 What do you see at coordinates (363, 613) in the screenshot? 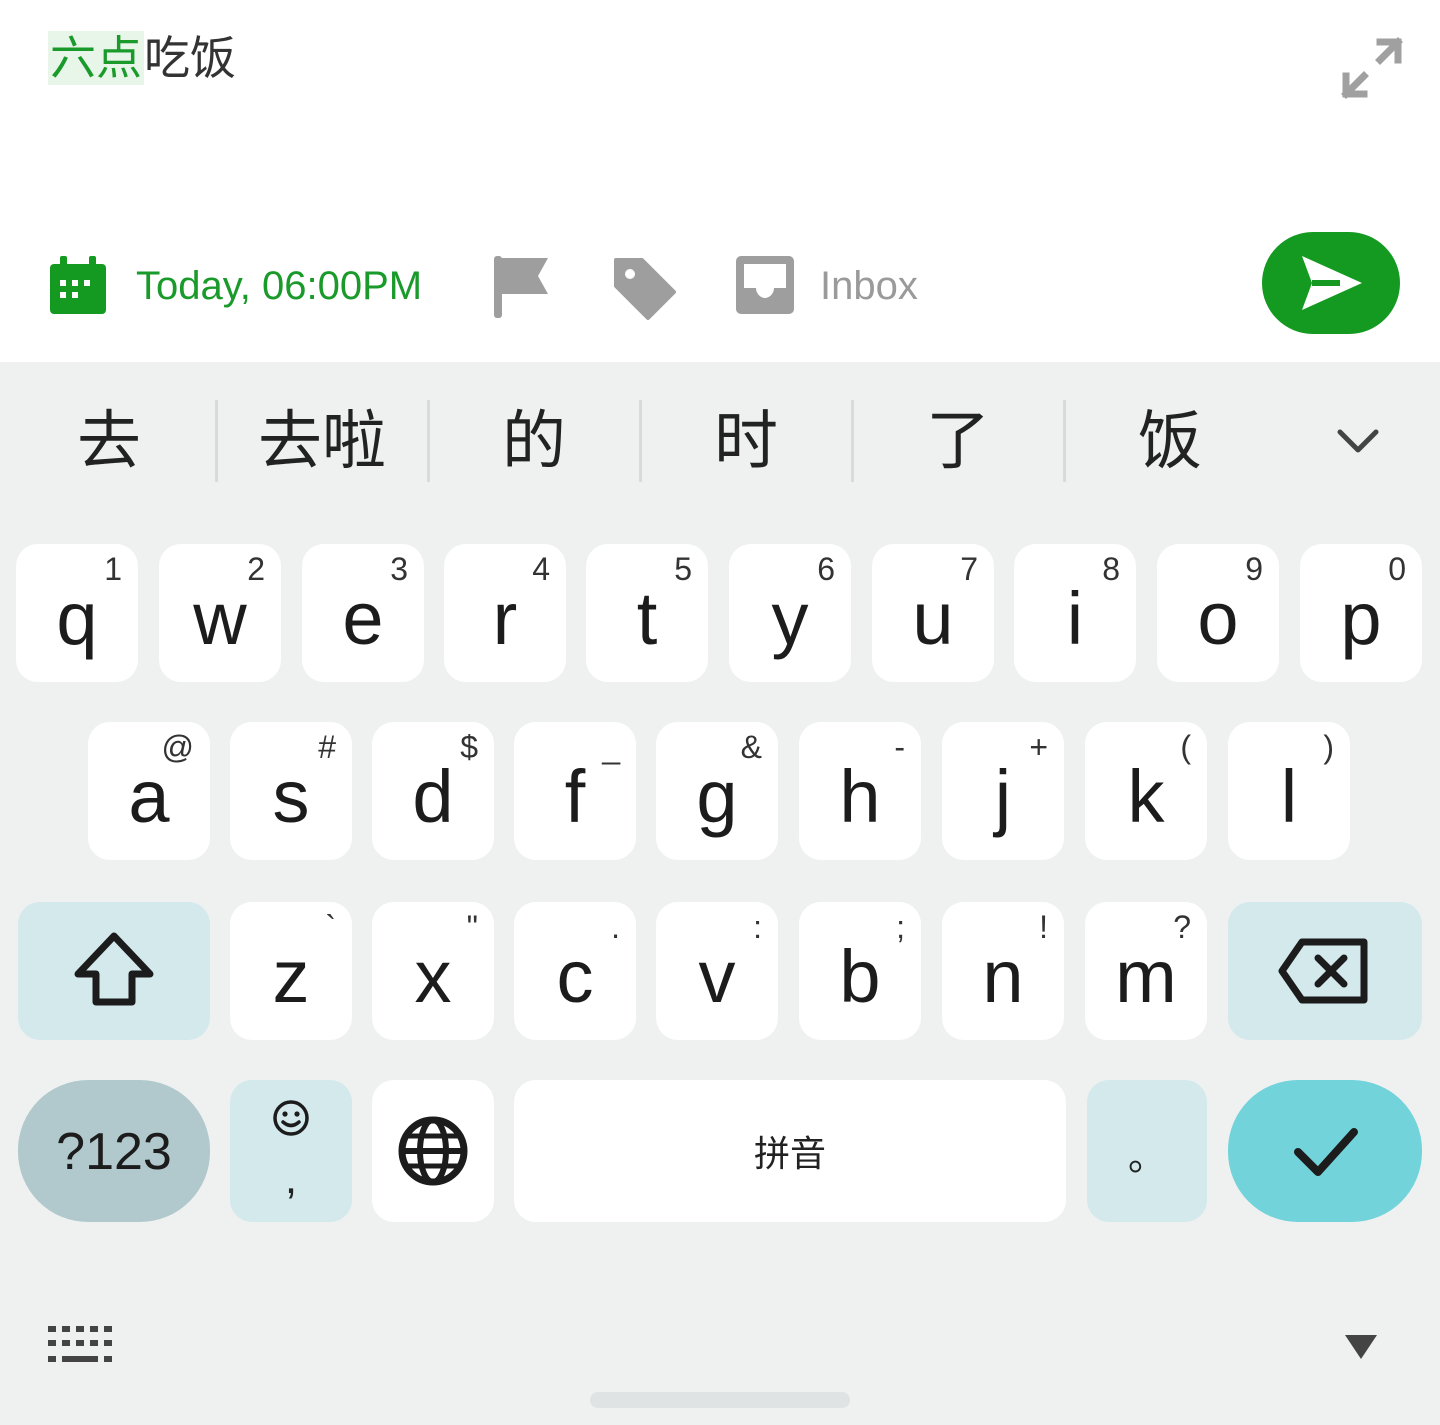
I see `key-e: e3` at bounding box center [363, 613].